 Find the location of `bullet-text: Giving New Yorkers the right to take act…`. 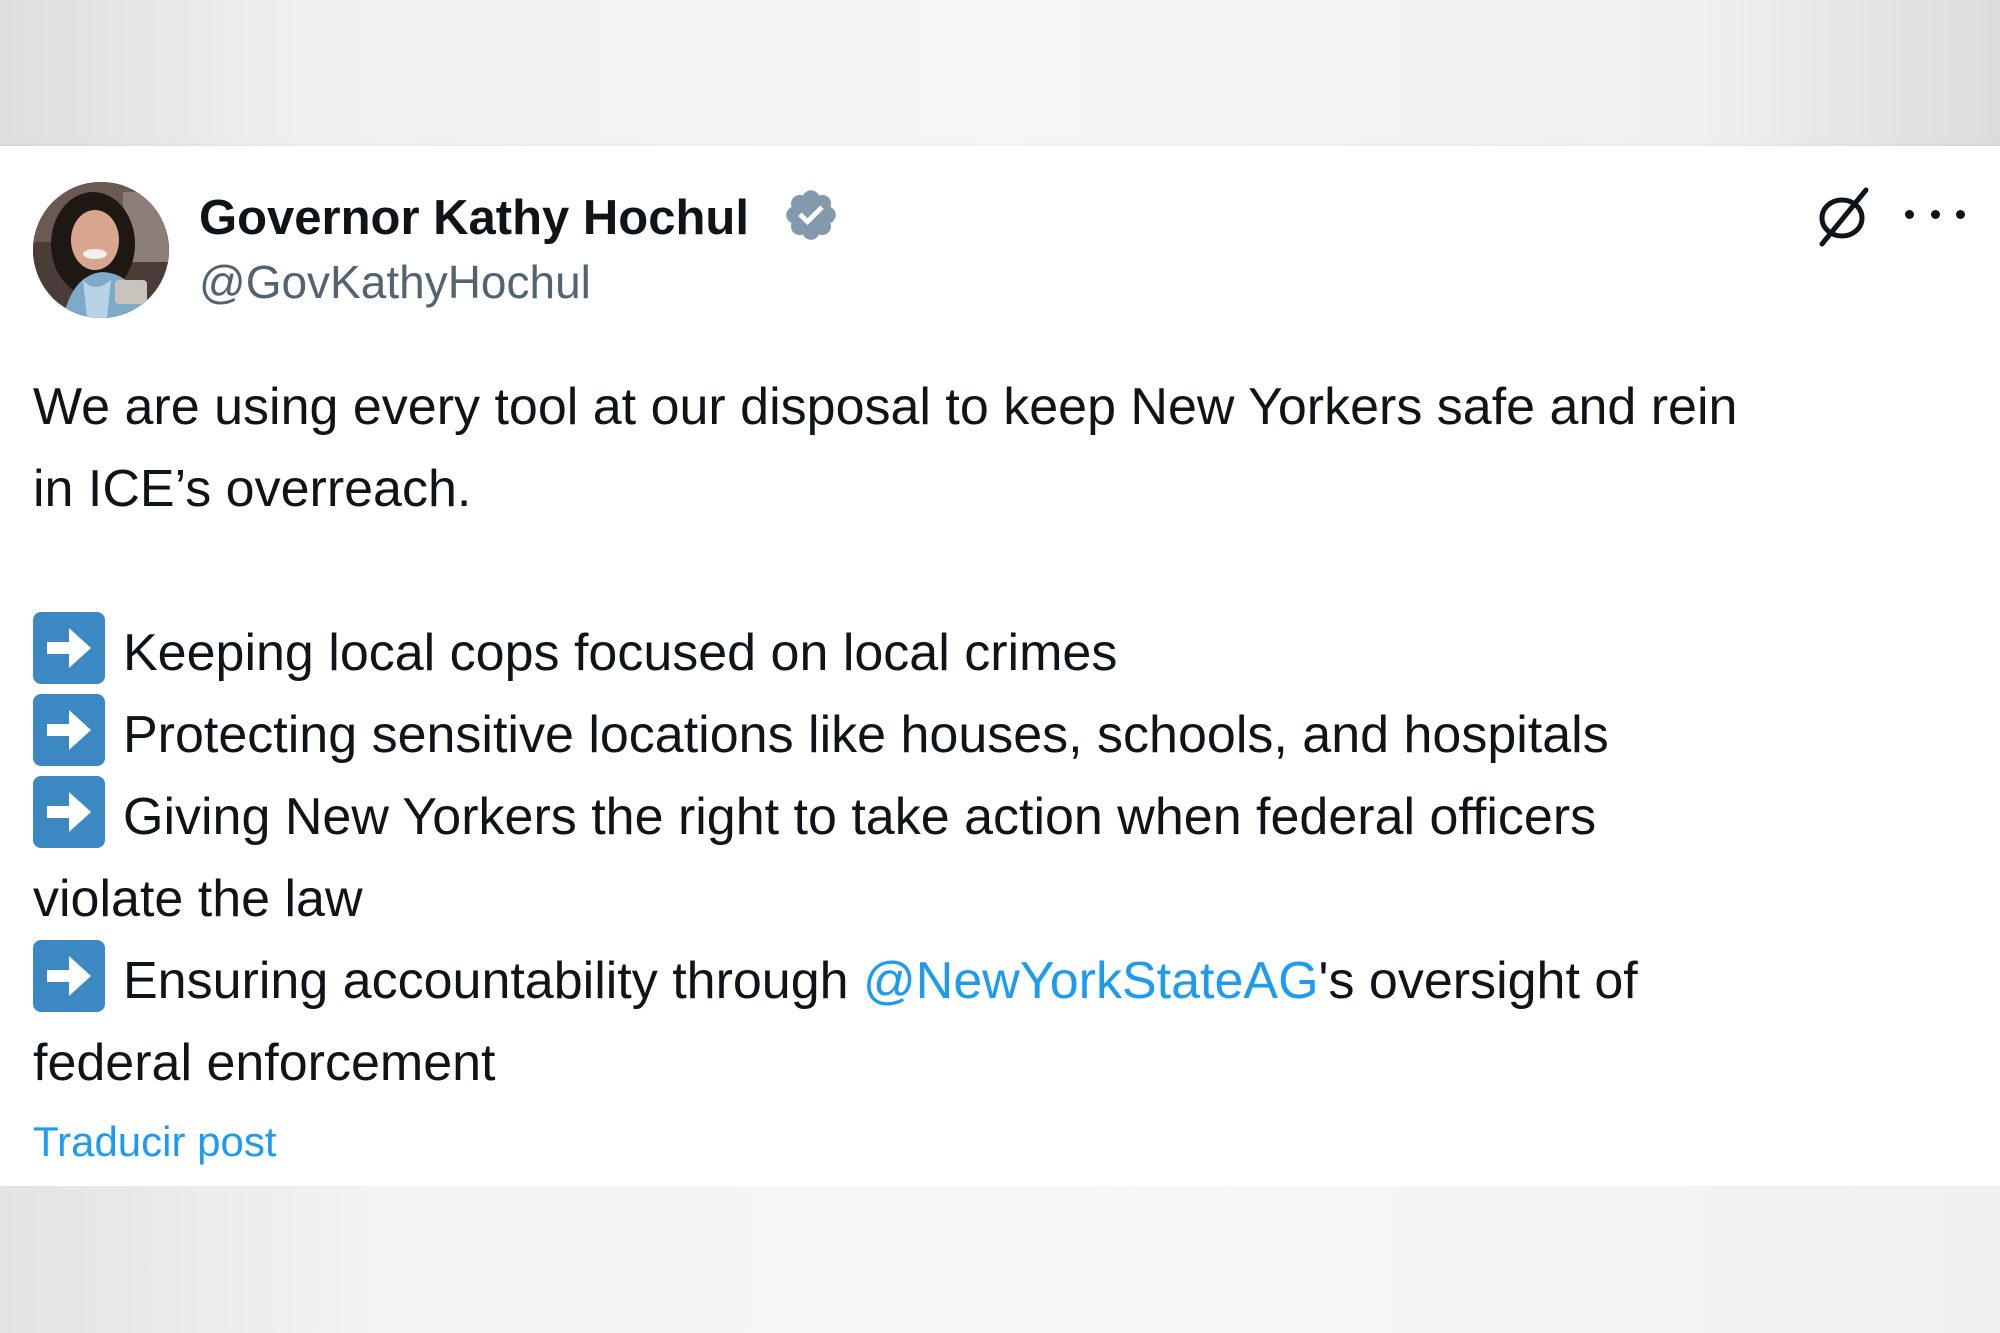

bullet-text: Giving New Yorkers the right to take act… is located at coordinates (860, 817).